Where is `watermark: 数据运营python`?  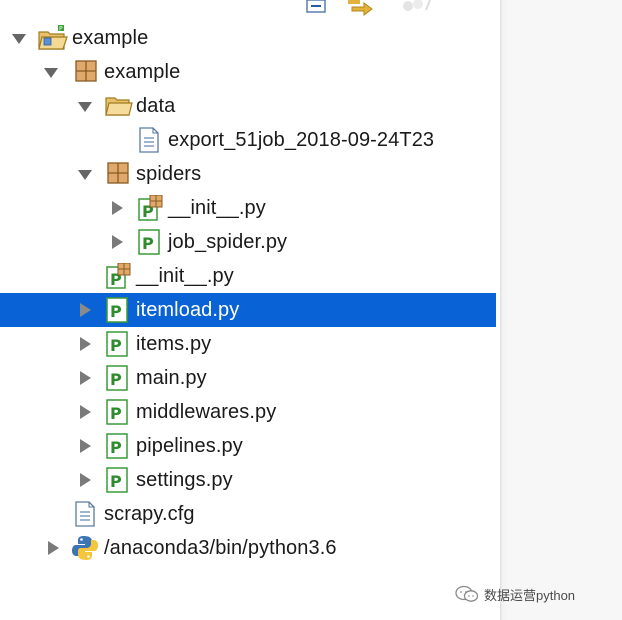 watermark: 数据运营python is located at coordinates (515, 594).